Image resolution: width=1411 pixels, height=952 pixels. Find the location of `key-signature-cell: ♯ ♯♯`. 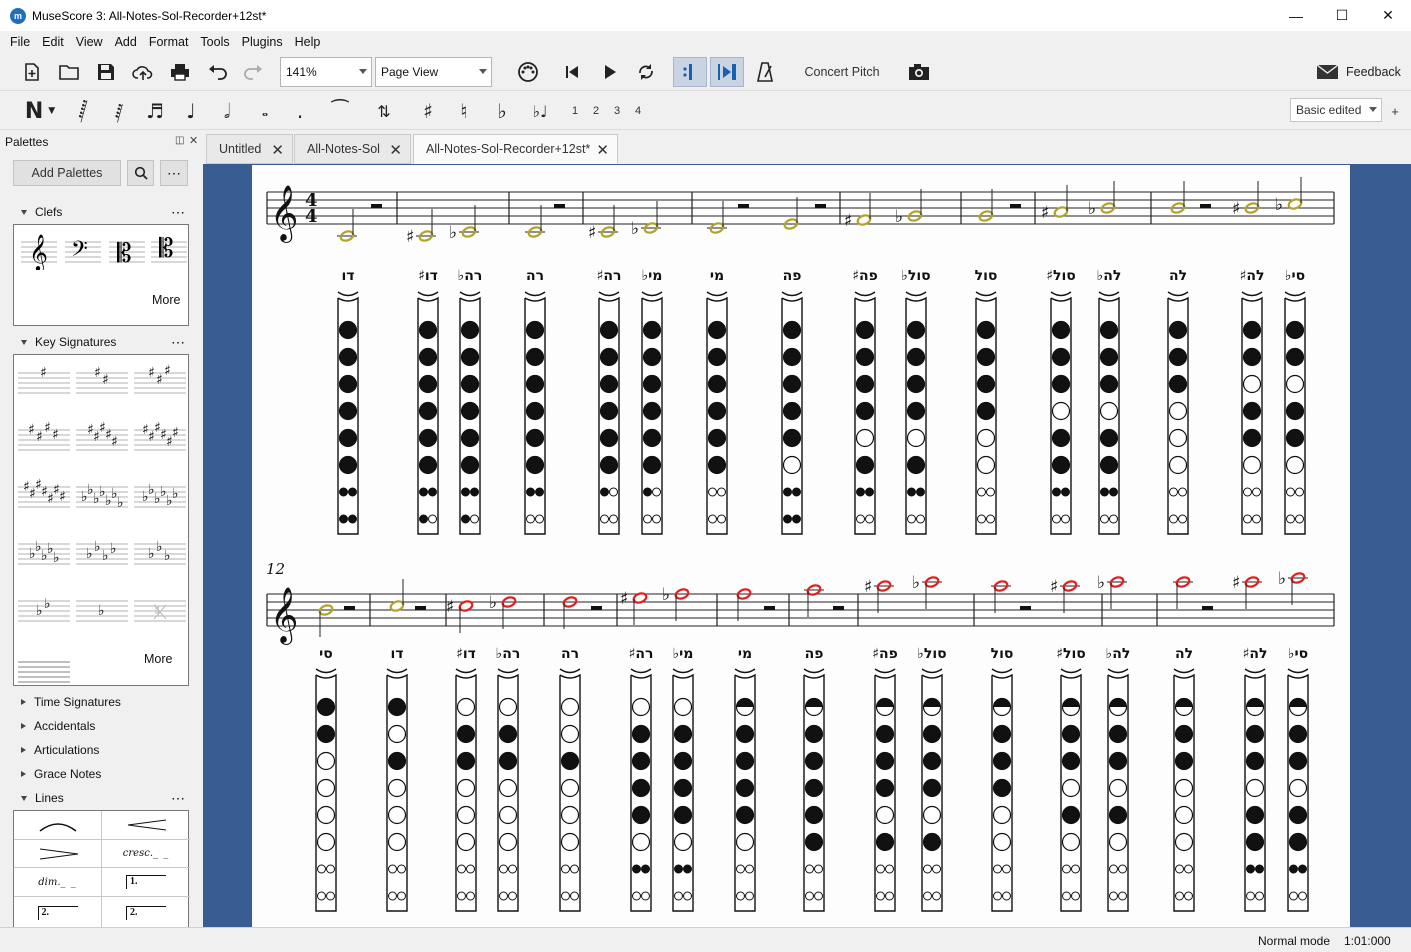

key-signature-cell: ♯ ♯♯ is located at coordinates (160, 382).